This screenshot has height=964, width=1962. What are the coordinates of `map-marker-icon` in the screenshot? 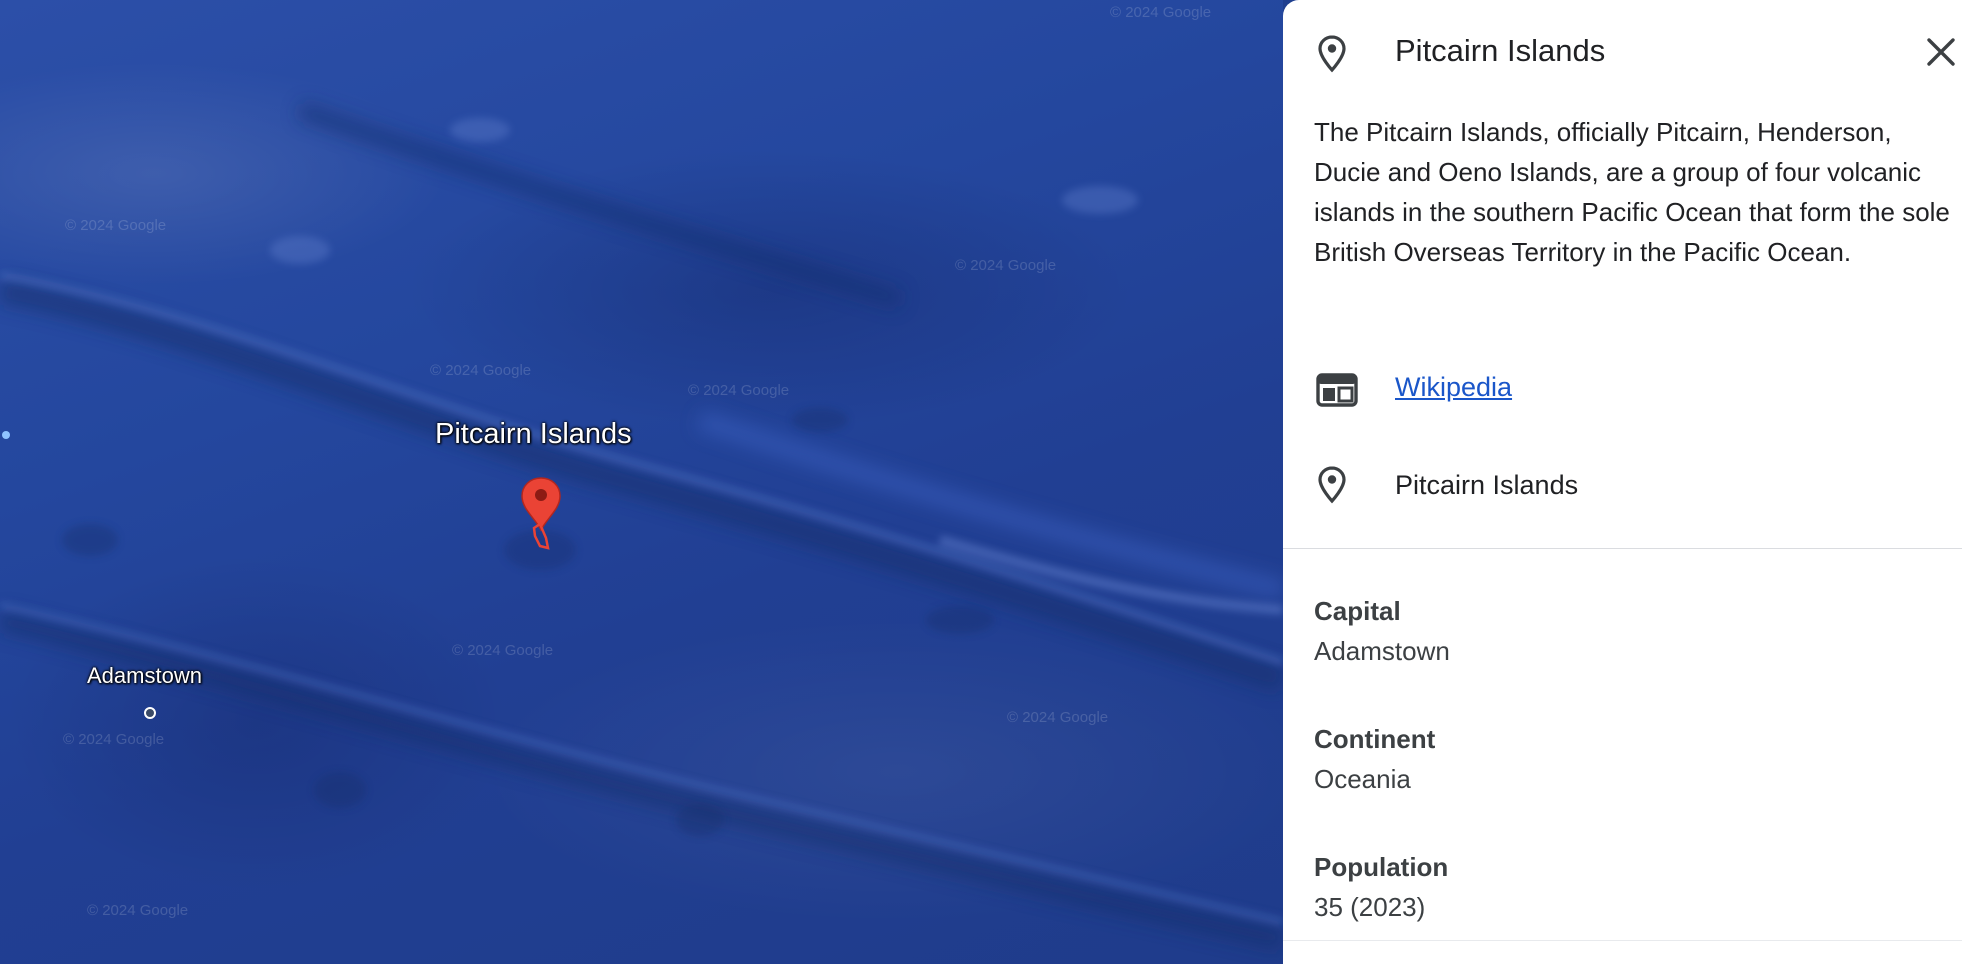 It's located at (541, 515).